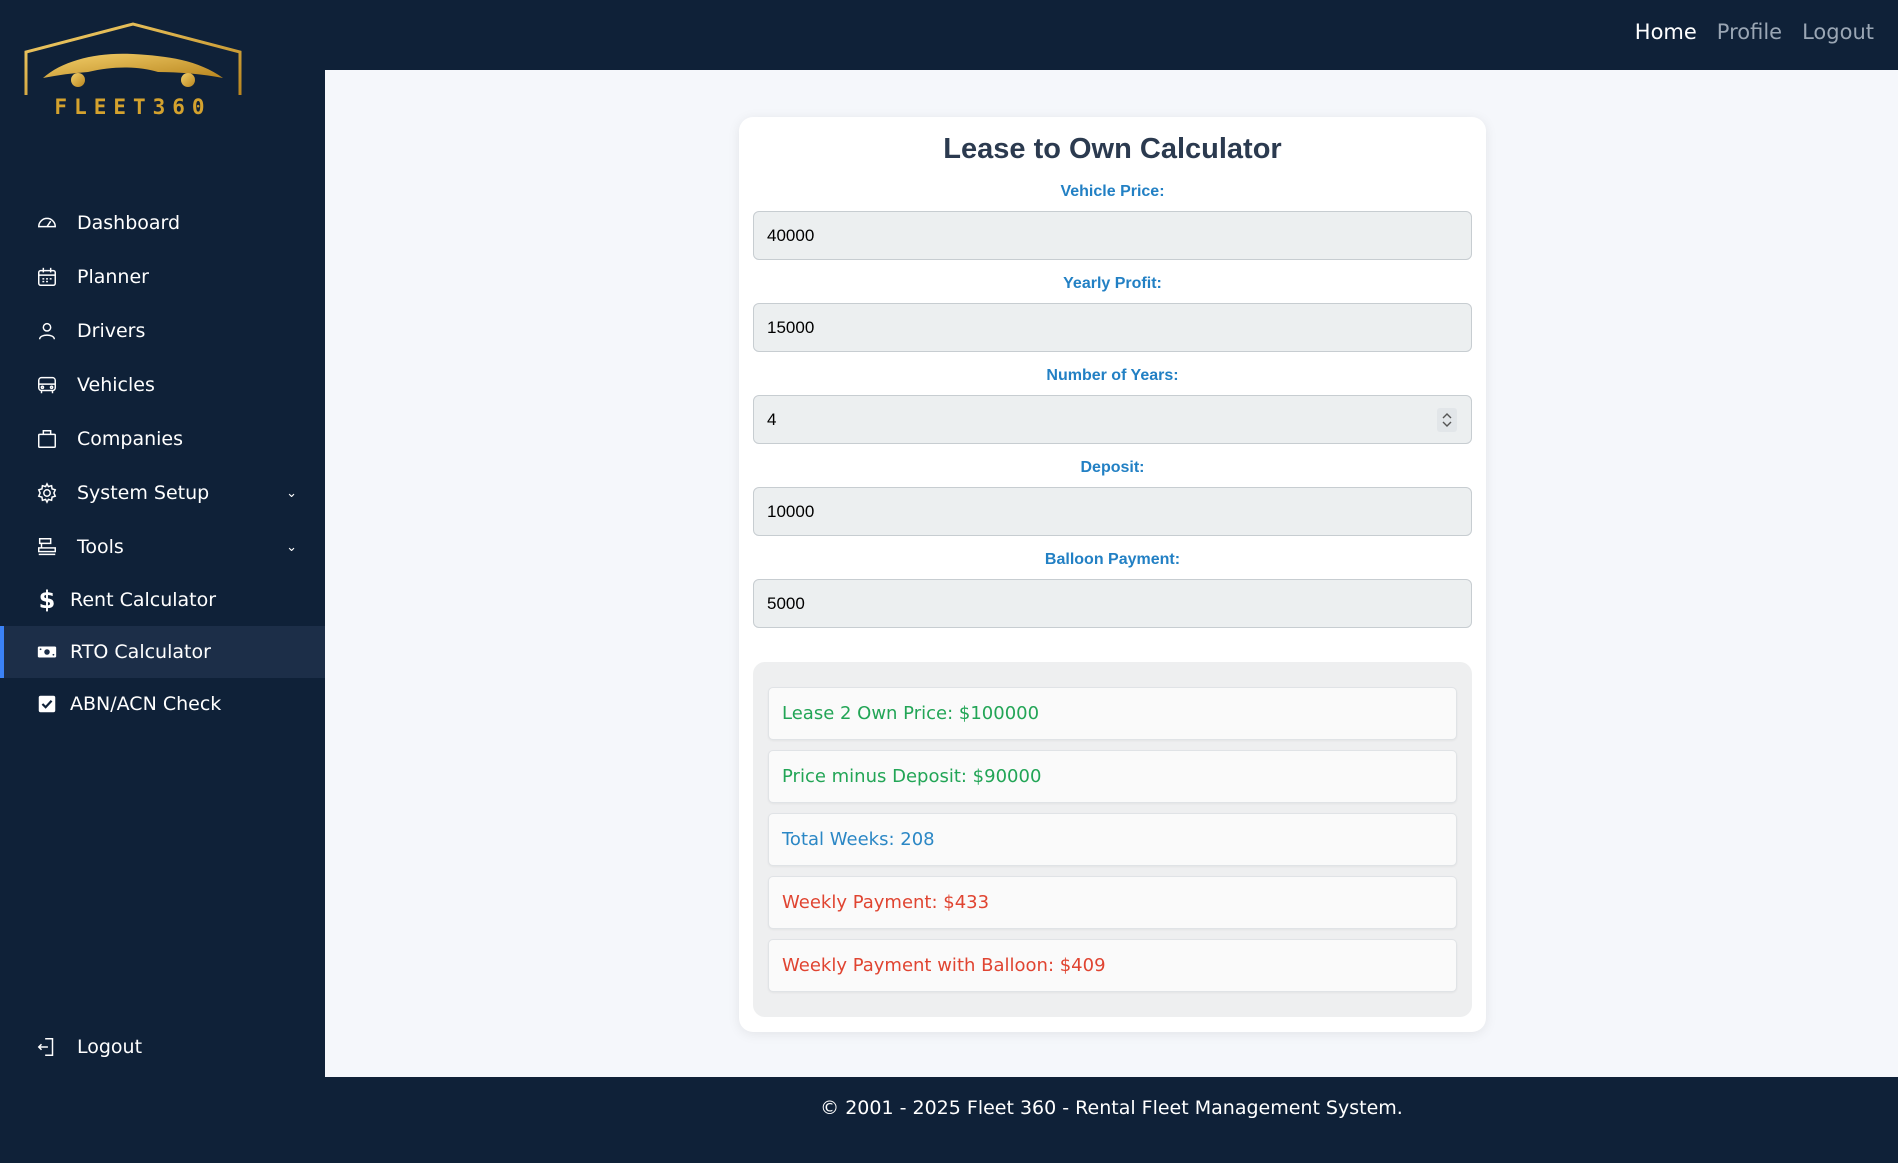 This screenshot has height=1163, width=1898. Describe the element at coordinates (116, 385) in the screenshot. I see `sidebar-item-label: Vehicles` at that location.